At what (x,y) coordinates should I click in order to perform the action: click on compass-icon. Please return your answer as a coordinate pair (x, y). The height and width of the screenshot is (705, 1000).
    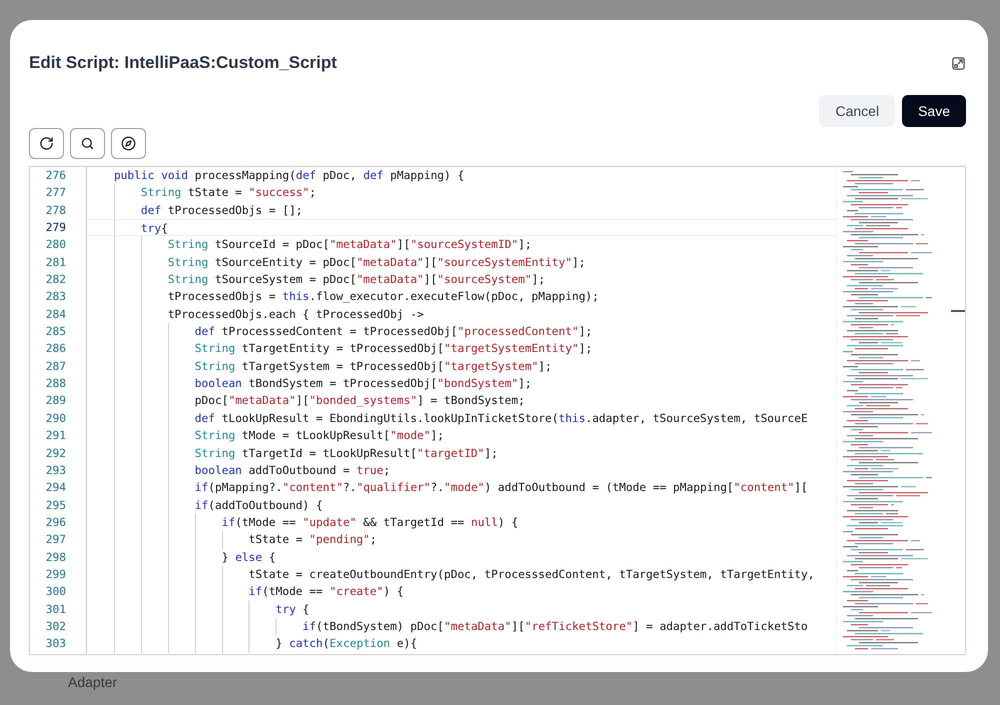
    Looking at the image, I should click on (128, 143).